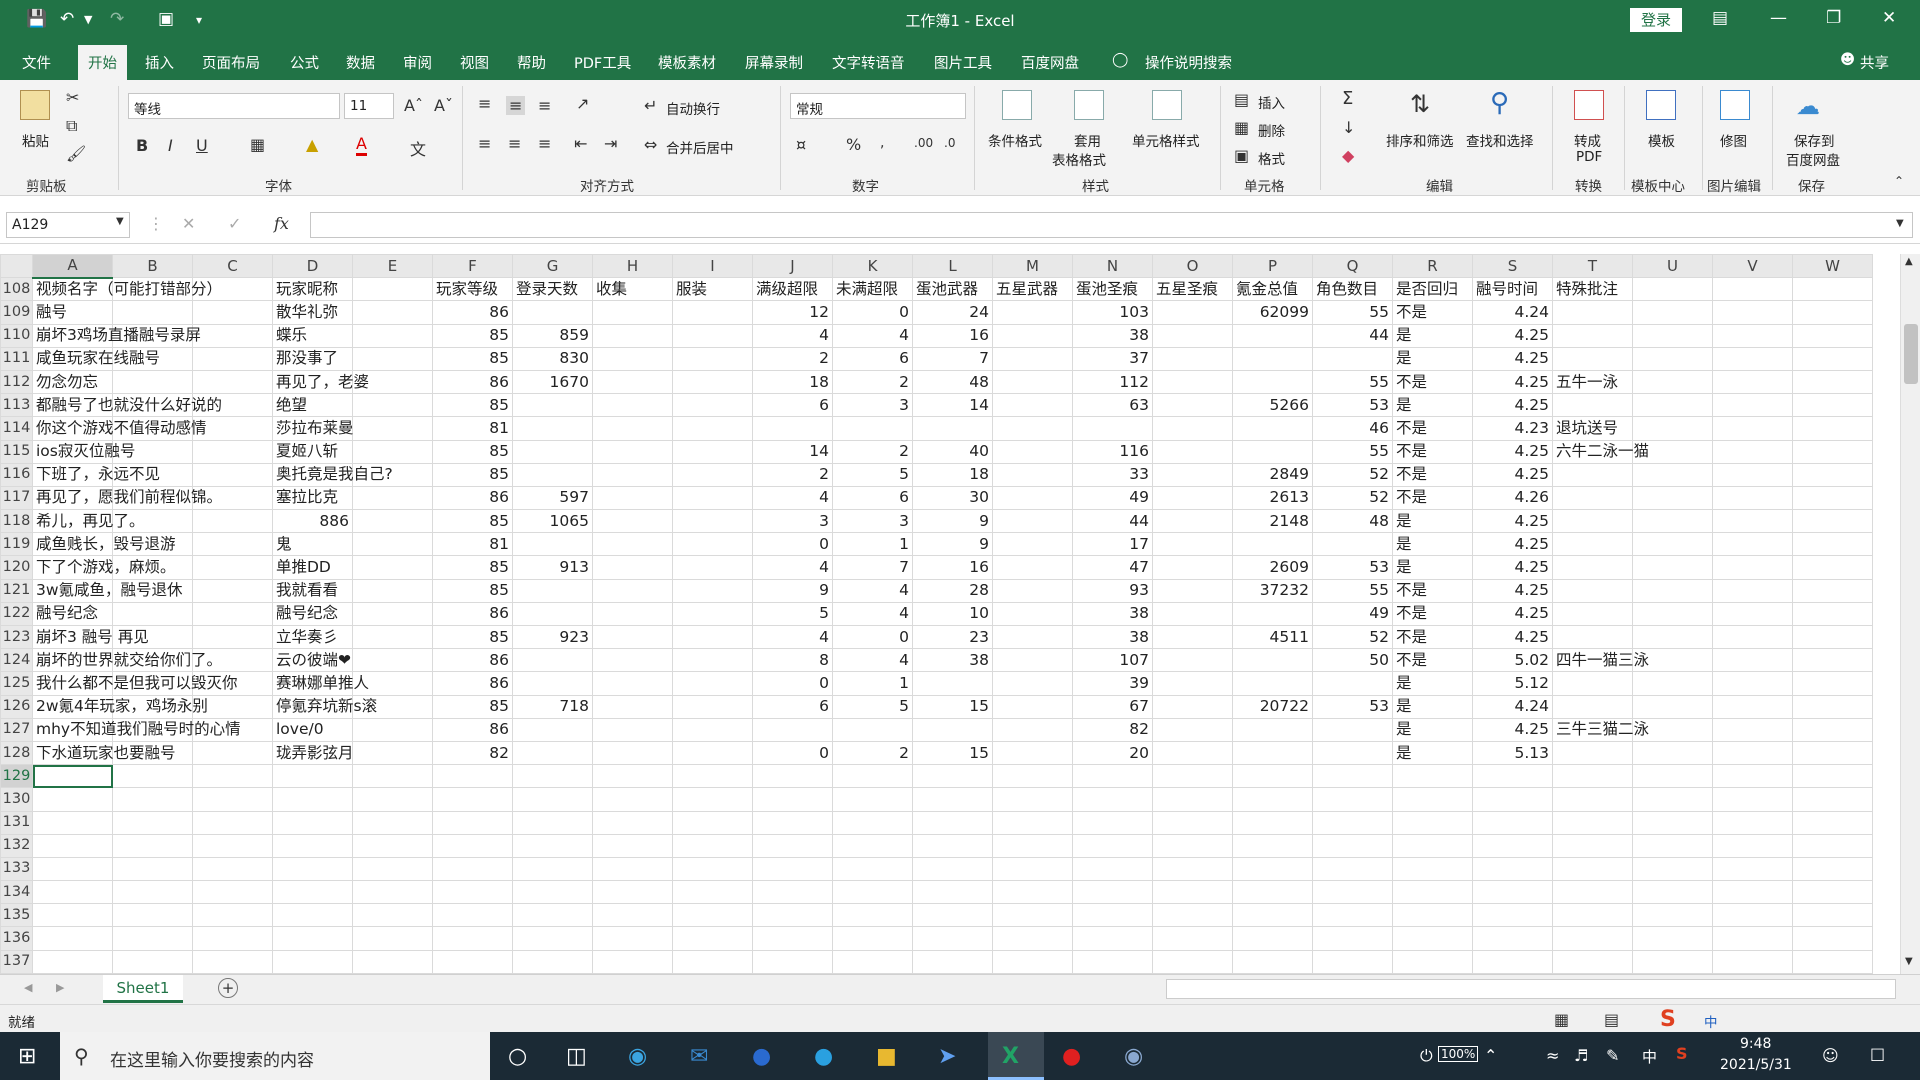 The width and height of the screenshot is (1920, 1080). I want to click on cell: 10, so click(952, 614).